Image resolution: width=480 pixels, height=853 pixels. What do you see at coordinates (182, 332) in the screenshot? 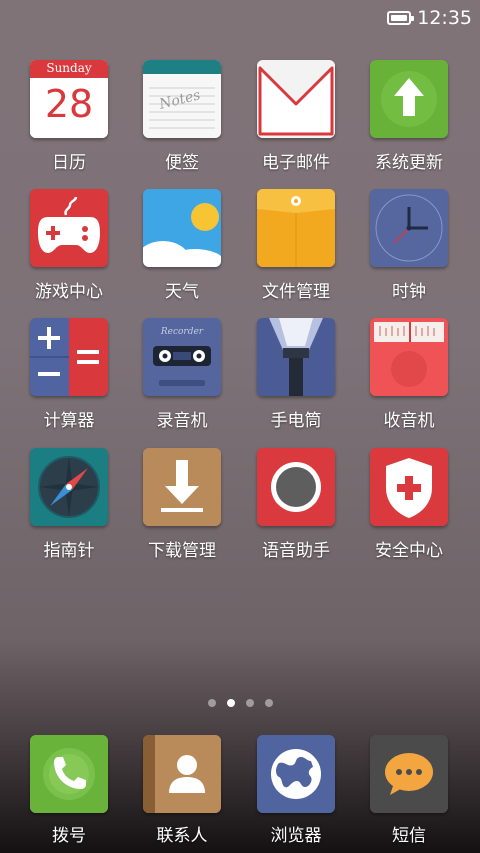
I see `recorder-text: Recorder` at bounding box center [182, 332].